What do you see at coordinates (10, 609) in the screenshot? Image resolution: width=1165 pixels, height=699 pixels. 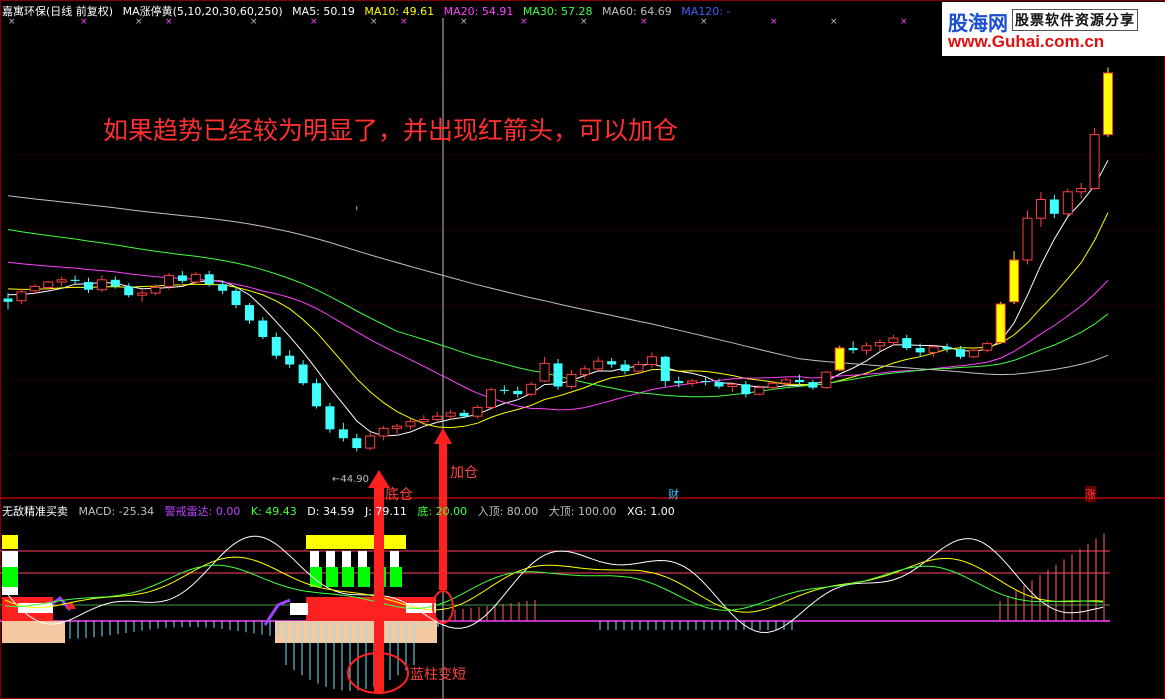 I see `red-block` at bounding box center [10, 609].